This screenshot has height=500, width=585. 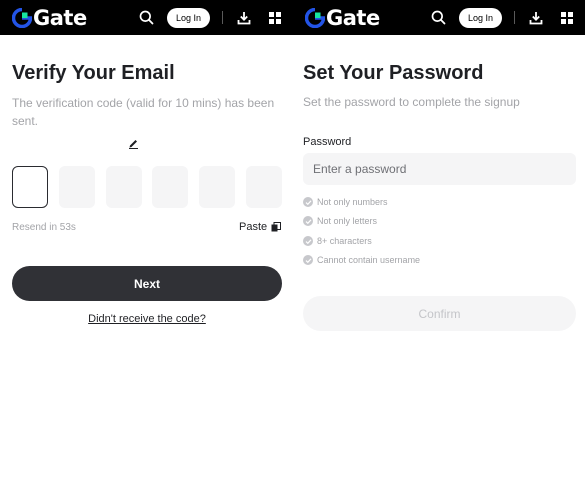 What do you see at coordinates (147, 283) in the screenshot?
I see `next-button: Next` at bounding box center [147, 283].